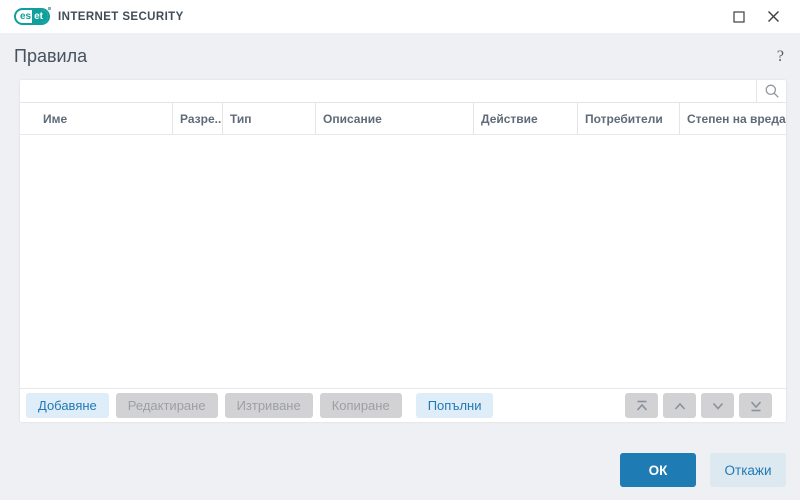  I want to click on move-down-button, so click(717, 405).